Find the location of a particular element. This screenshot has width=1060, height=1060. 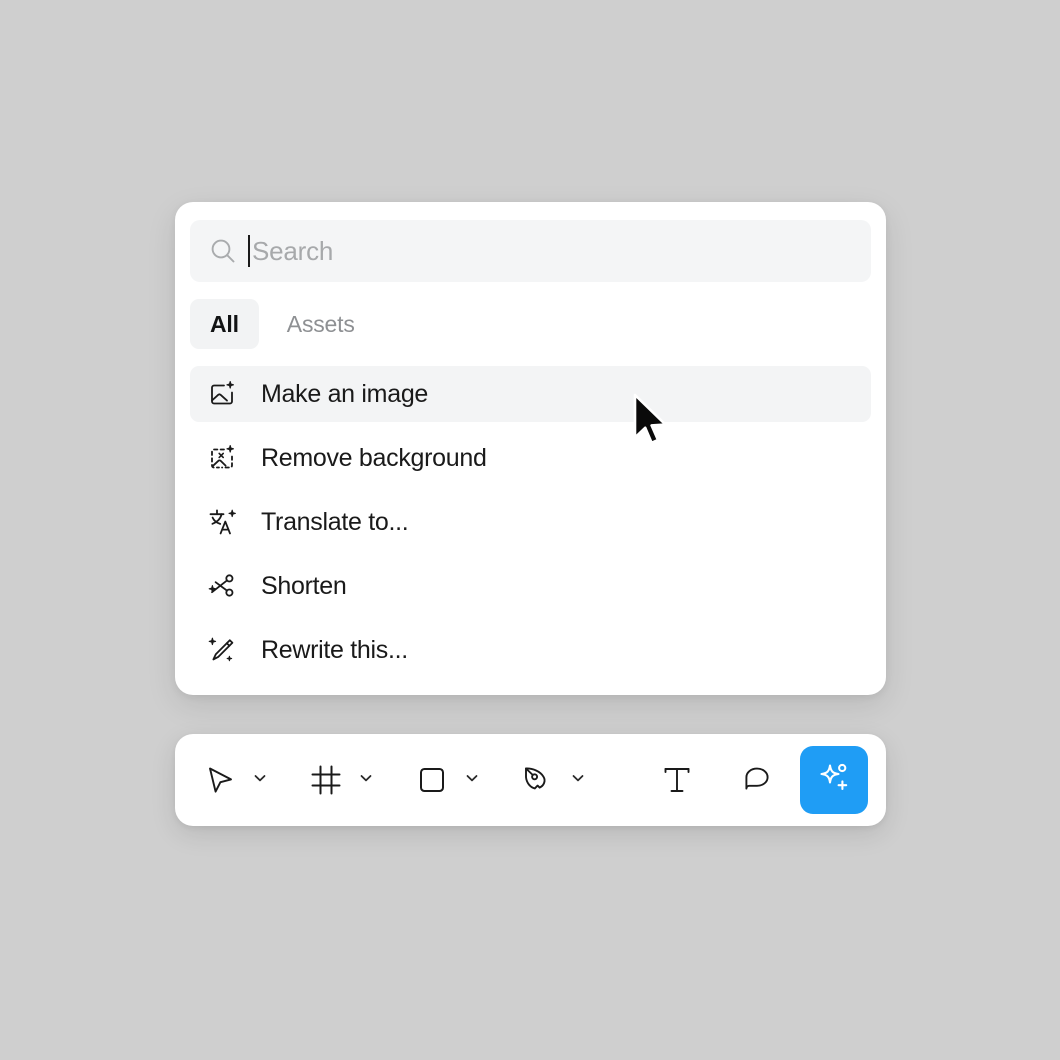

ai-actions-button is located at coordinates (834, 780).